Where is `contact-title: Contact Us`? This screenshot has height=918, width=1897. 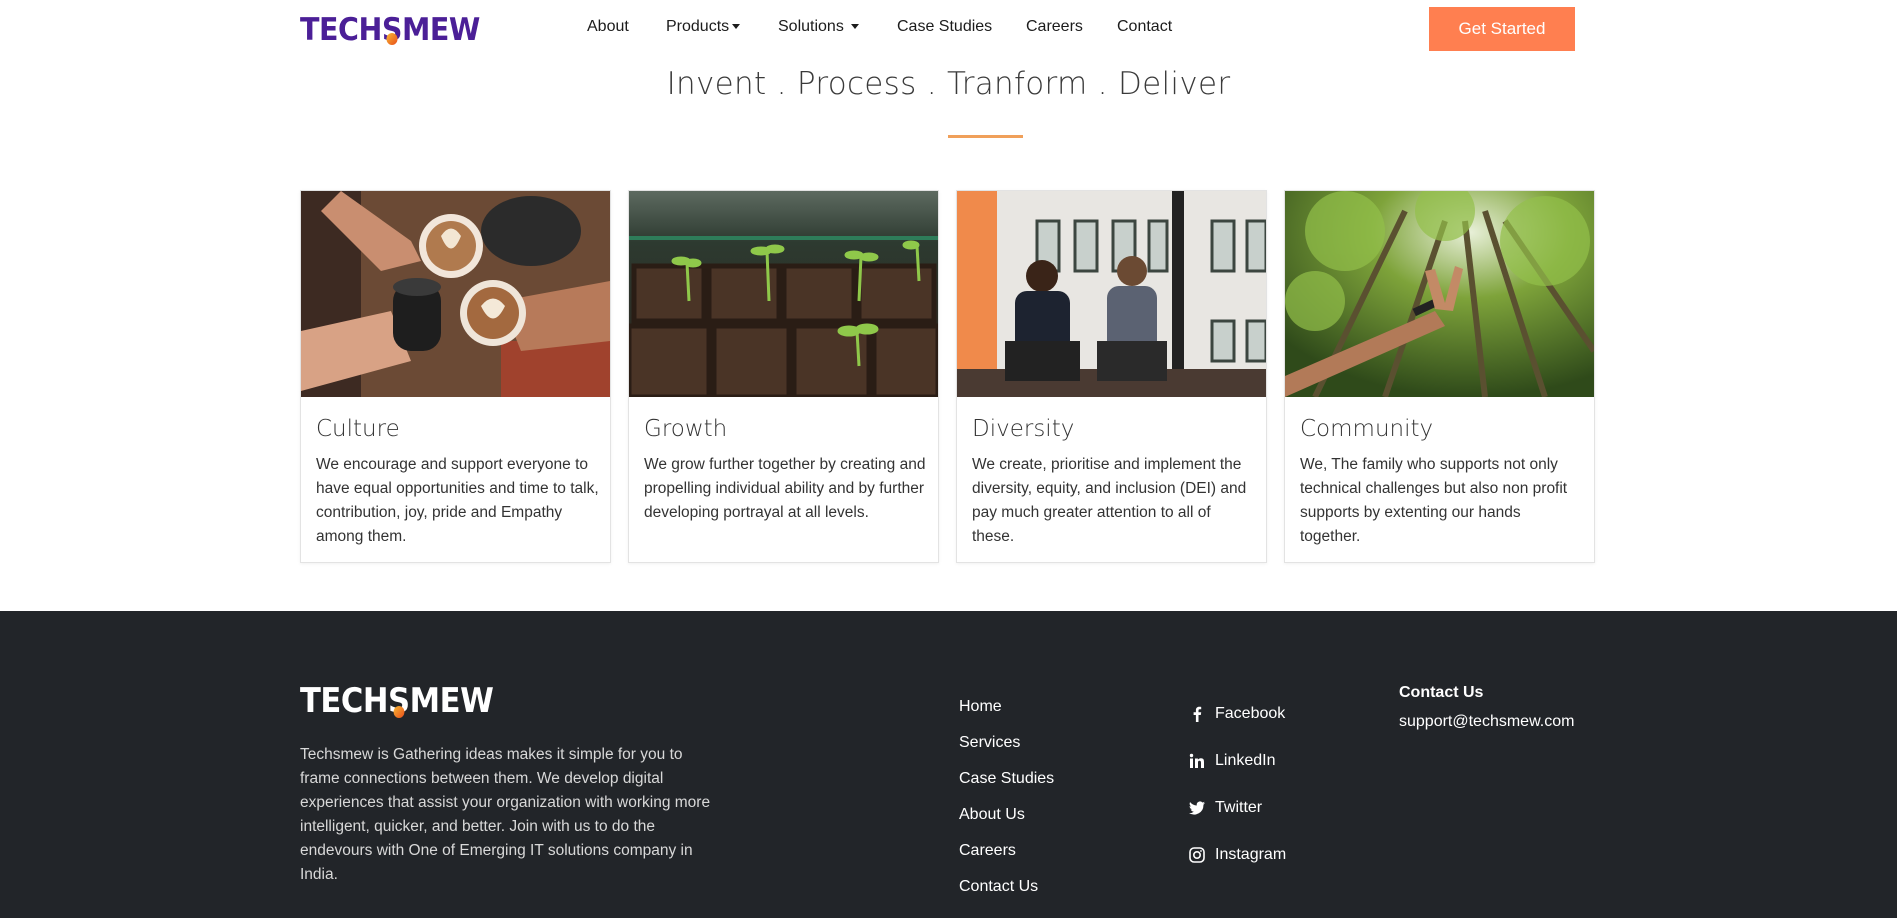
contact-title: Contact Us is located at coordinates (1441, 692).